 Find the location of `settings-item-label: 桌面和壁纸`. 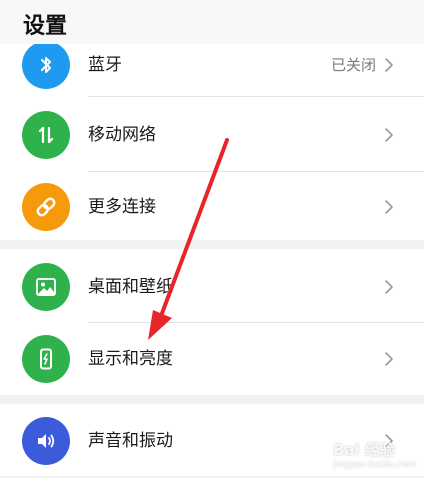

settings-item-label: 桌面和壁纸 is located at coordinates (130, 287).